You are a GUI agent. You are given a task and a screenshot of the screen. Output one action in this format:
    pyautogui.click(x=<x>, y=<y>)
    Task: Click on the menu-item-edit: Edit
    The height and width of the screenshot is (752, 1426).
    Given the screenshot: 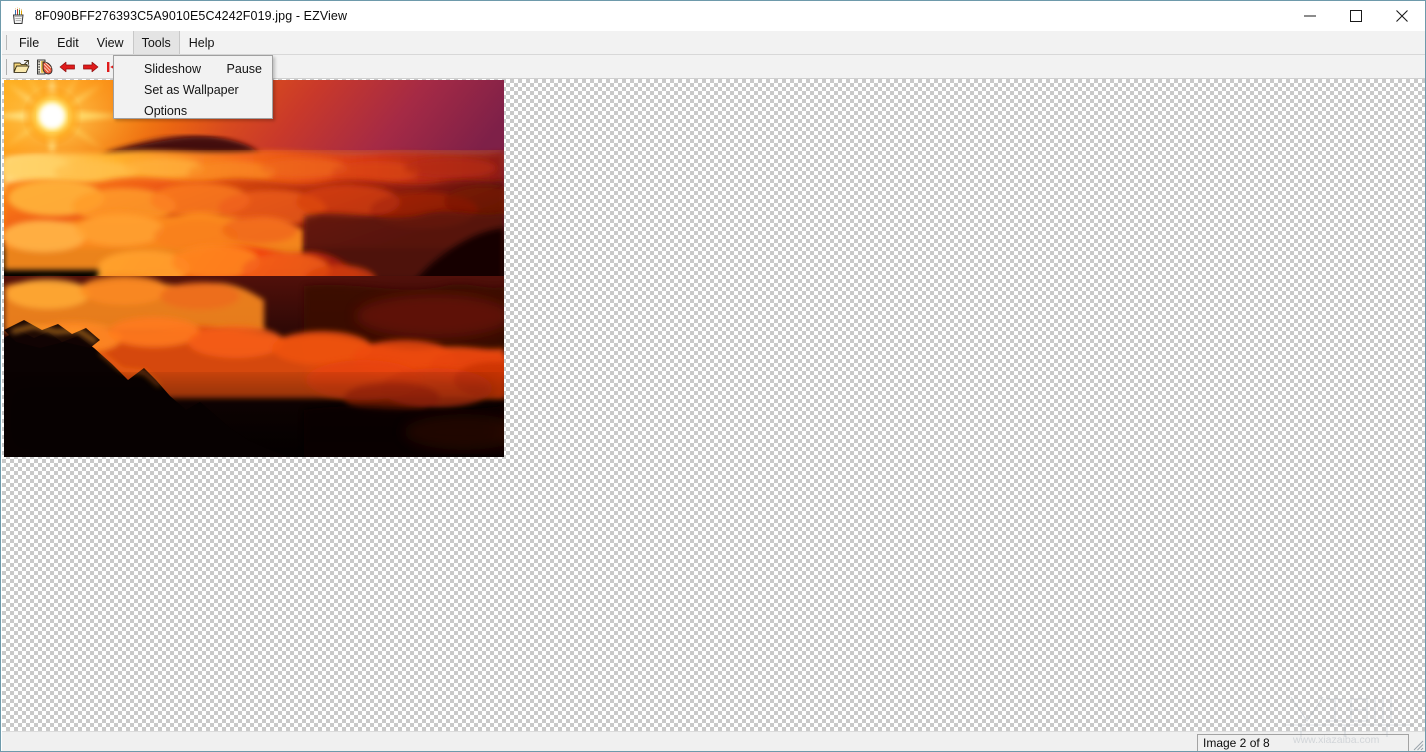 What is the action you would take?
    pyautogui.click(x=68, y=42)
    